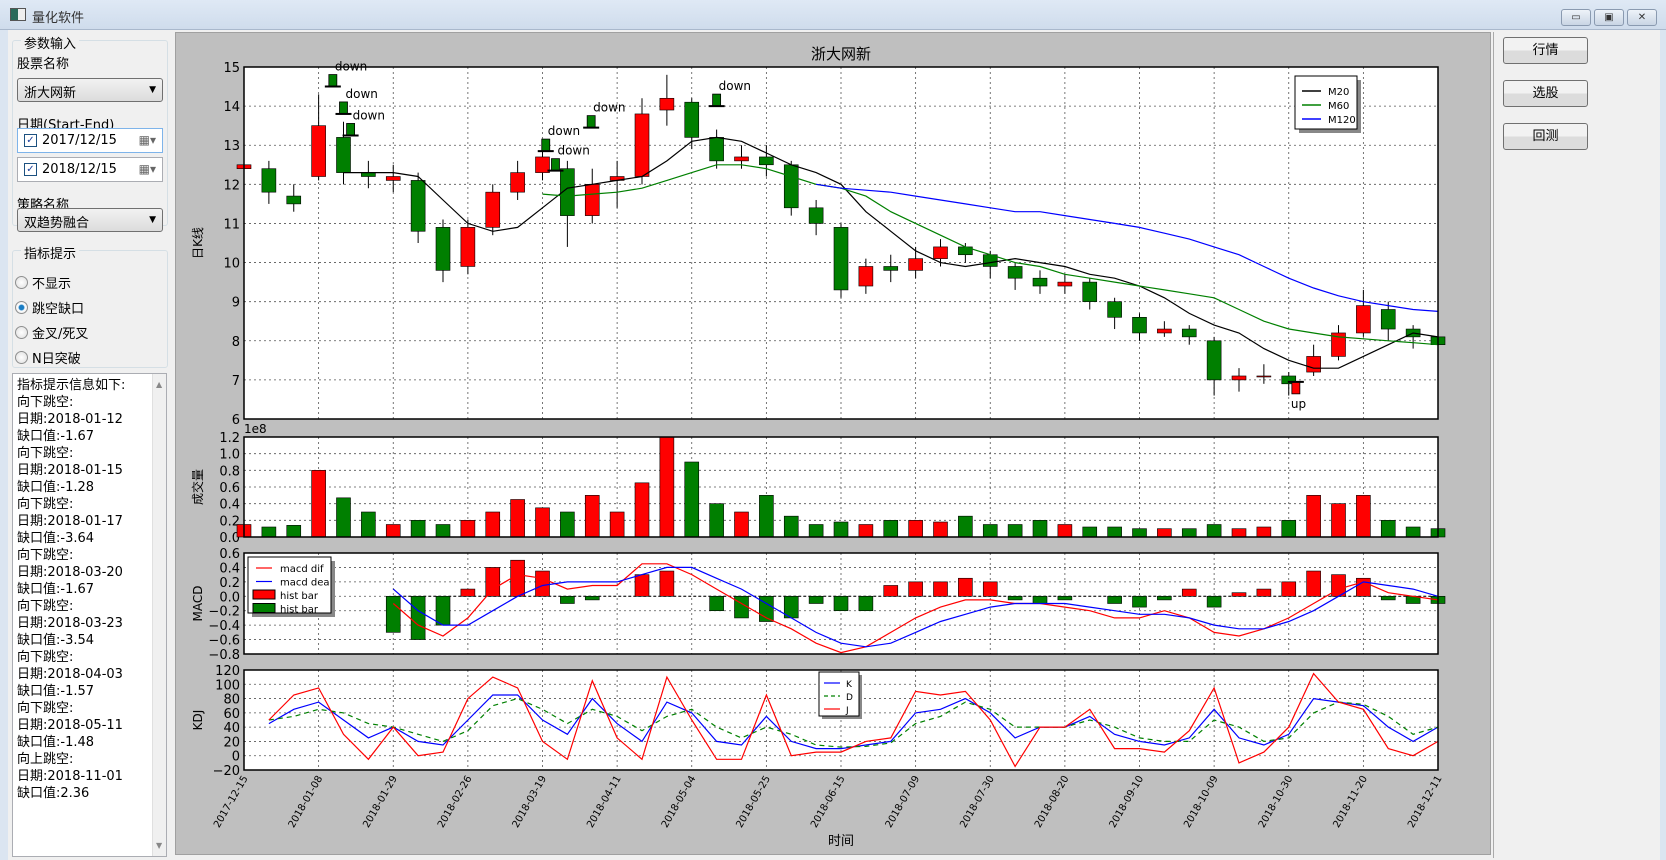 Image resolution: width=1666 pixels, height=860 pixels. What do you see at coordinates (1545, 136) in the screenshot?
I see `backtest-button: 回测` at bounding box center [1545, 136].